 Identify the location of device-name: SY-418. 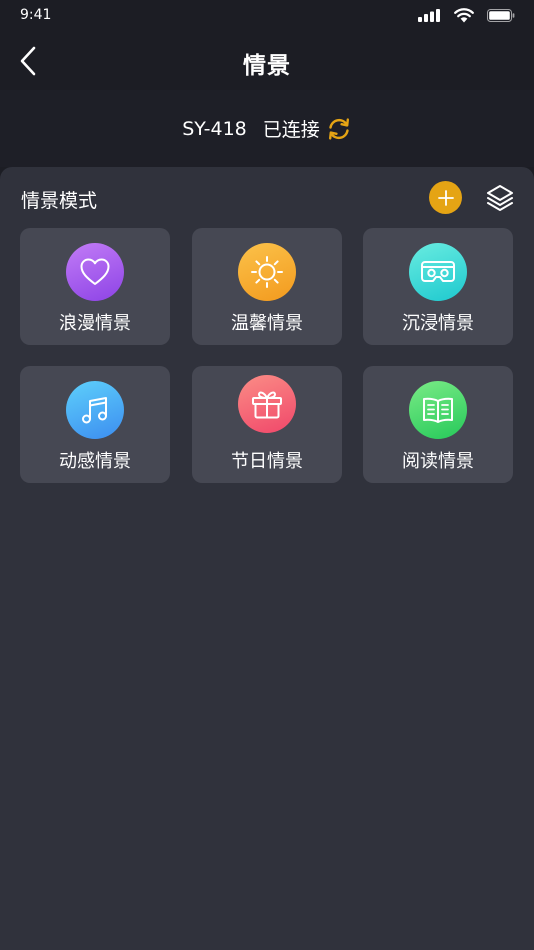
(214, 128).